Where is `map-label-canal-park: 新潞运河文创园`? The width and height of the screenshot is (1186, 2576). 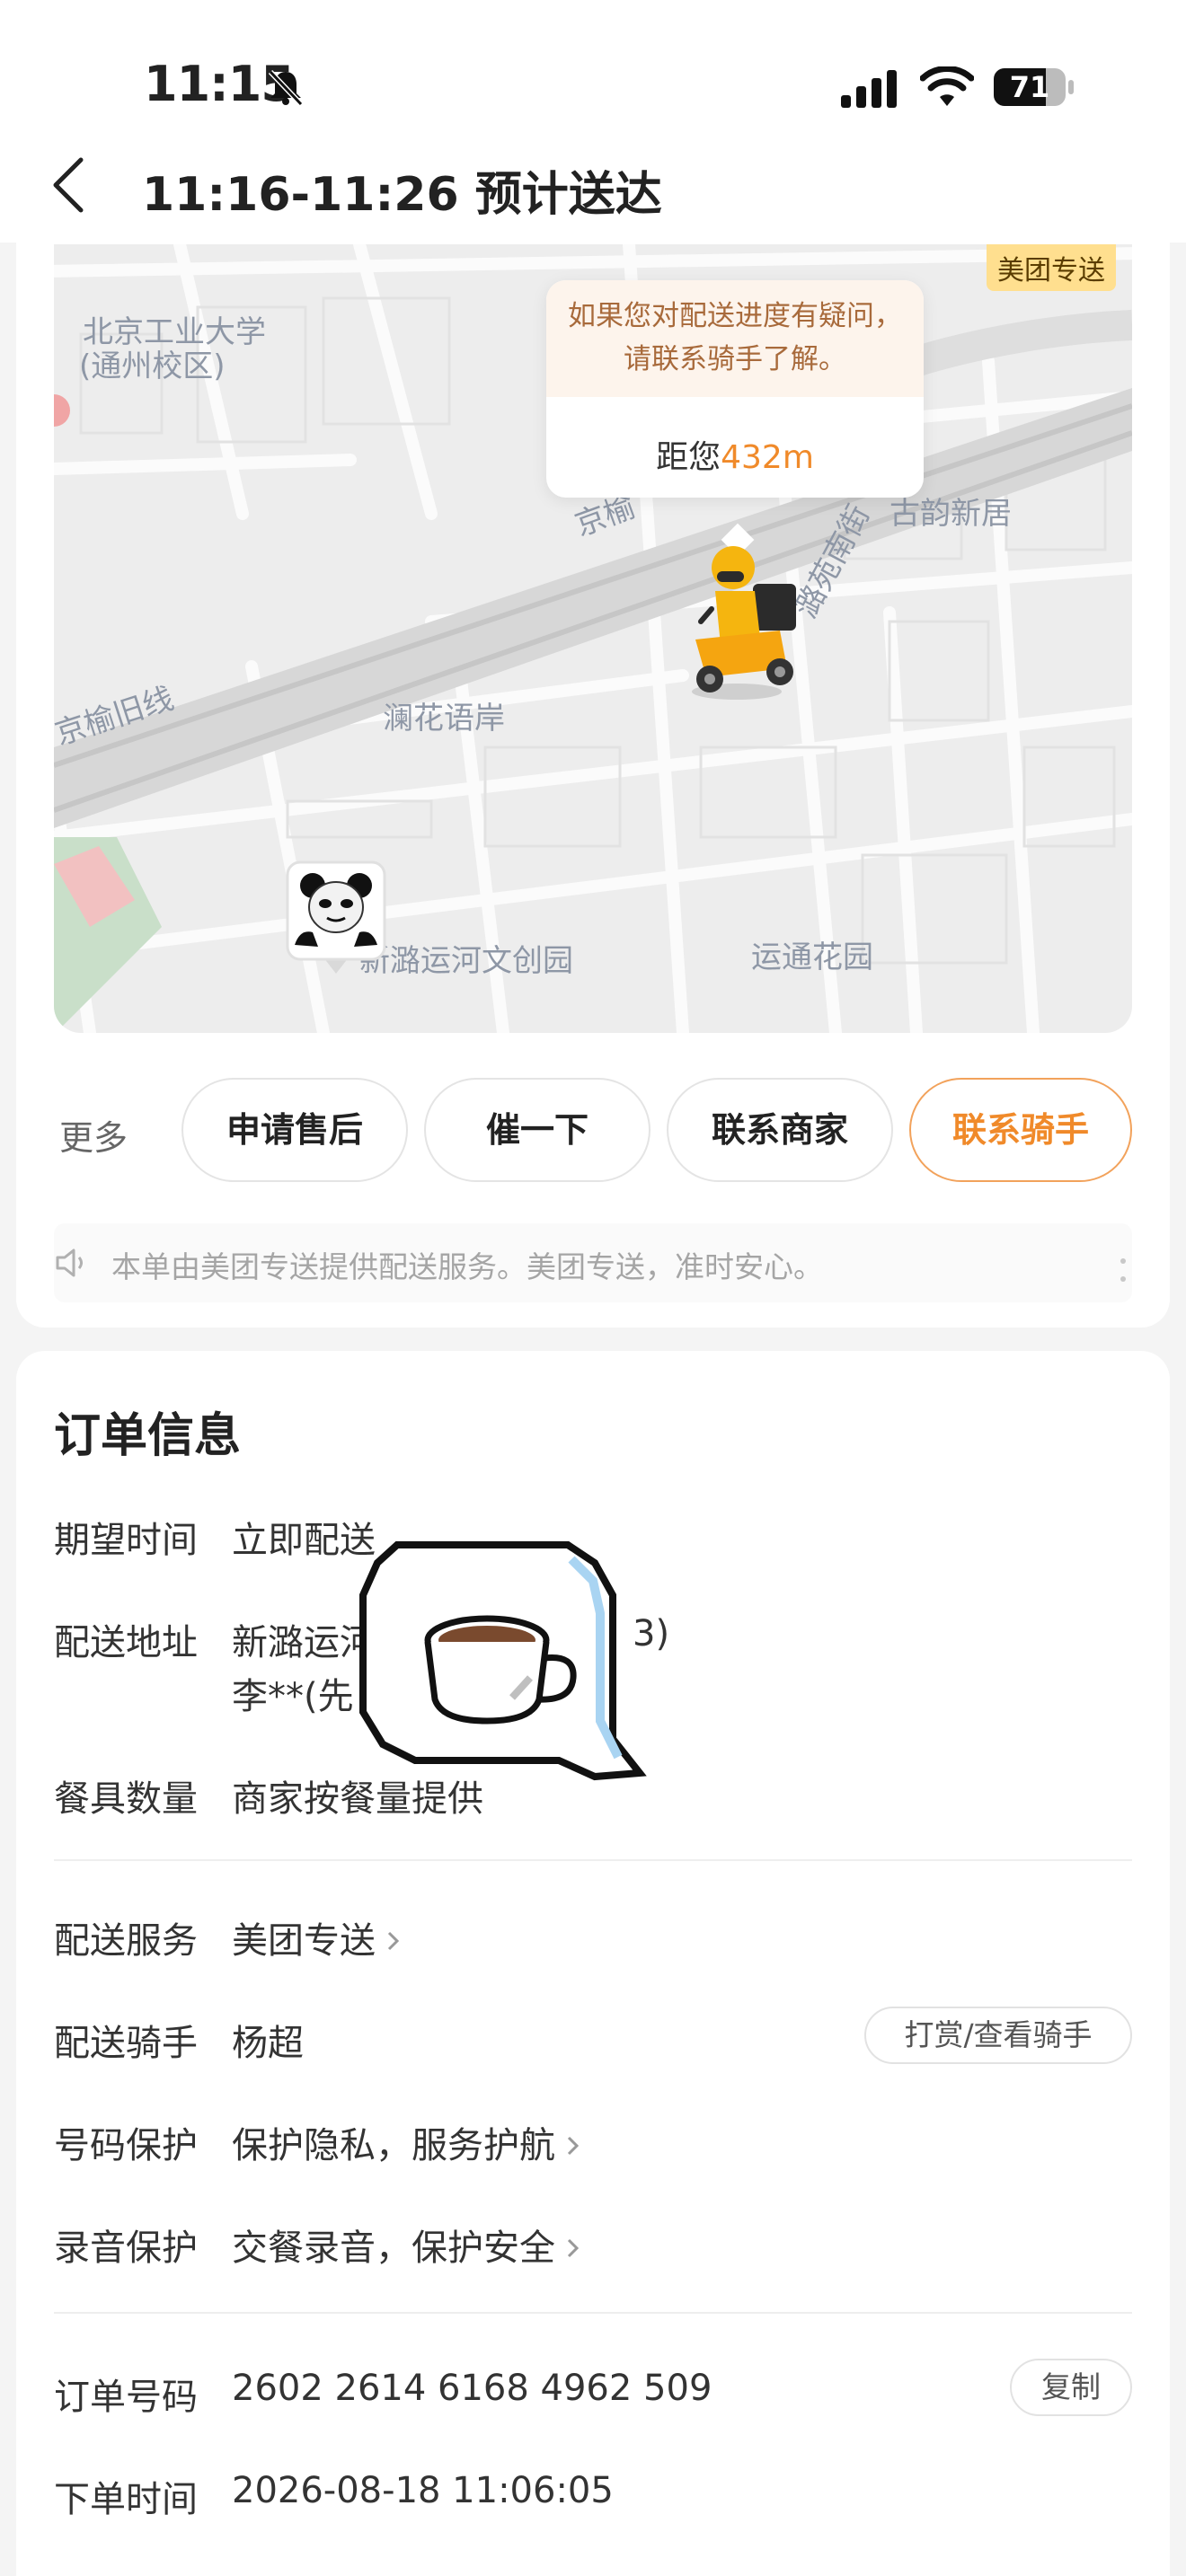 map-label-canal-park: 新潞运河文创园 is located at coordinates (466, 961).